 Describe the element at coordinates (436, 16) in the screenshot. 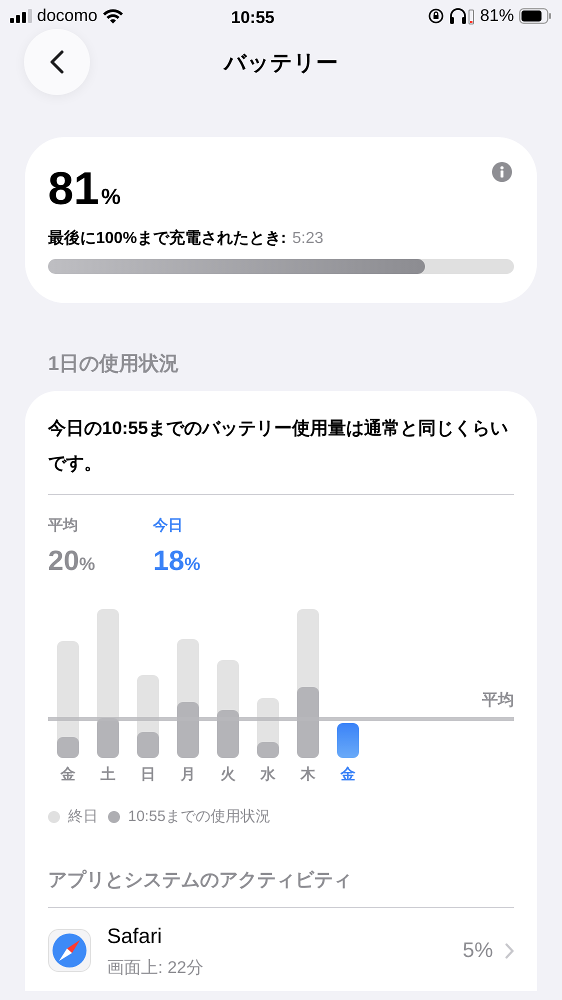

I see `rotation-lock-icon` at that location.